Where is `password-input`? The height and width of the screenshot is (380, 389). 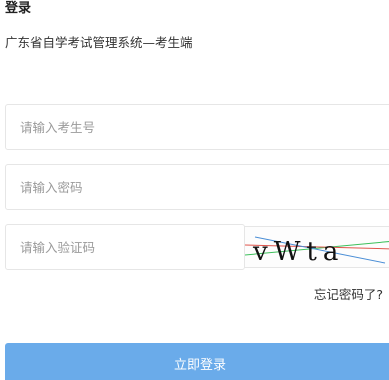
password-input is located at coordinates (197, 187).